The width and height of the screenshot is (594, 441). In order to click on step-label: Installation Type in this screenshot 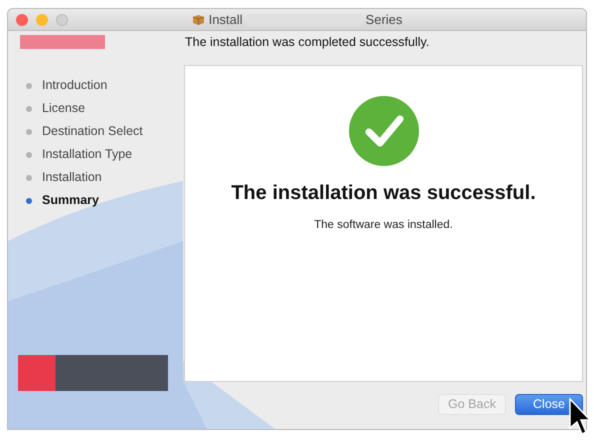, I will do `click(87, 155)`.